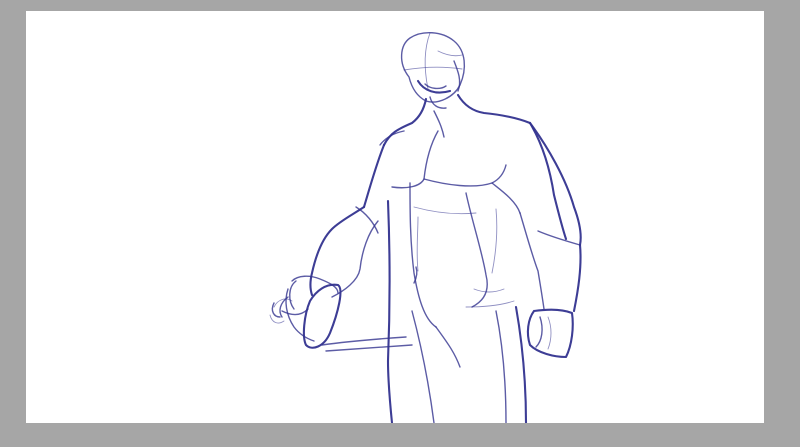 Image resolution: width=800 pixels, height=447 pixels. What do you see at coordinates (457, 311) in the screenshot?
I see `legs-sketch` at bounding box center [457, 311].